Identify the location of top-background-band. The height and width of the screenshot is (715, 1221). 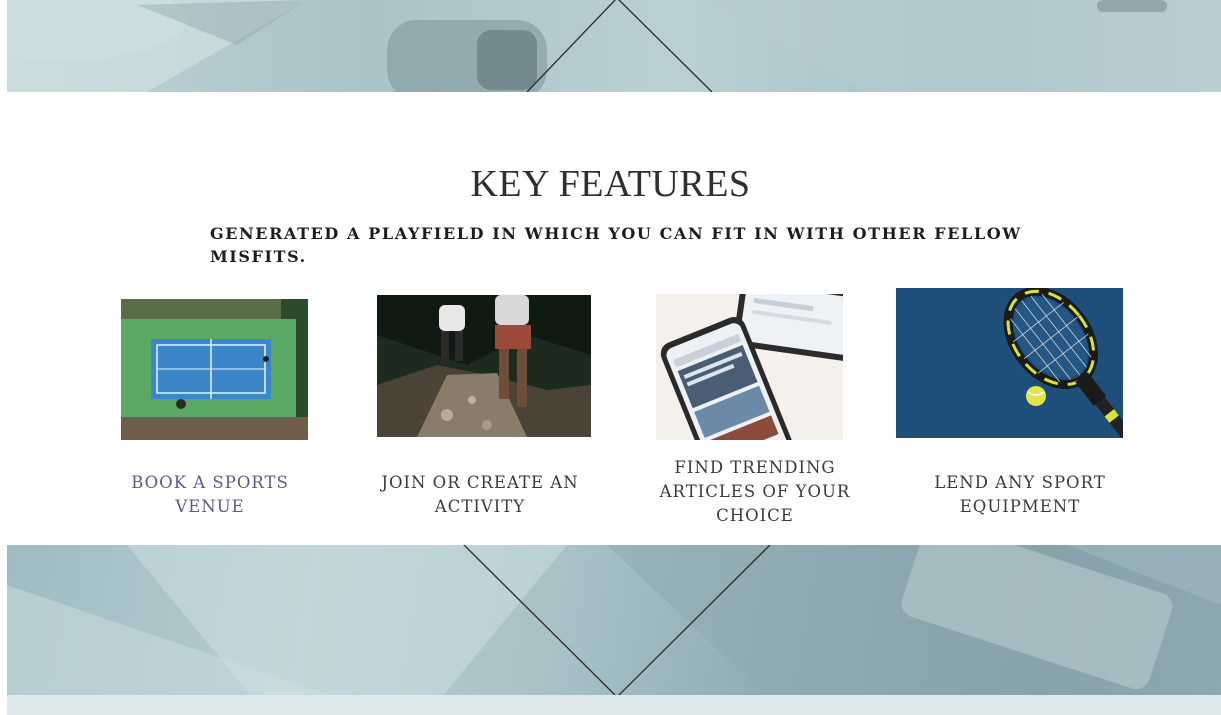
(614, 46).